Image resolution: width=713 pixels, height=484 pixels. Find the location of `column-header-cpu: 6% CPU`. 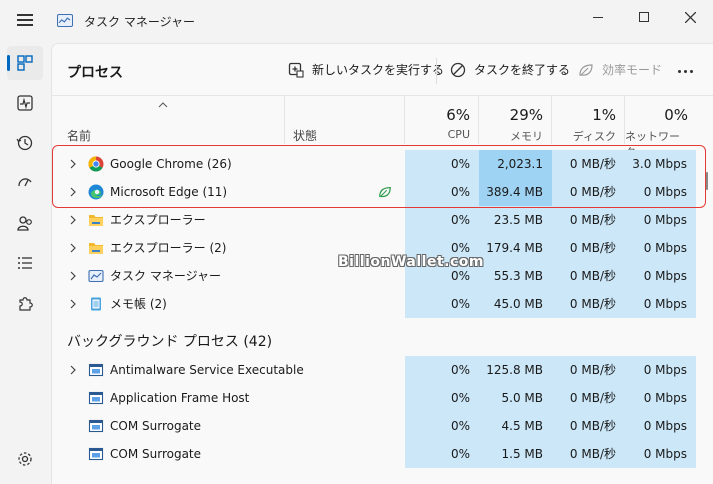

column-header-cpu: 6% CPU is located at coordinates (442, 120).